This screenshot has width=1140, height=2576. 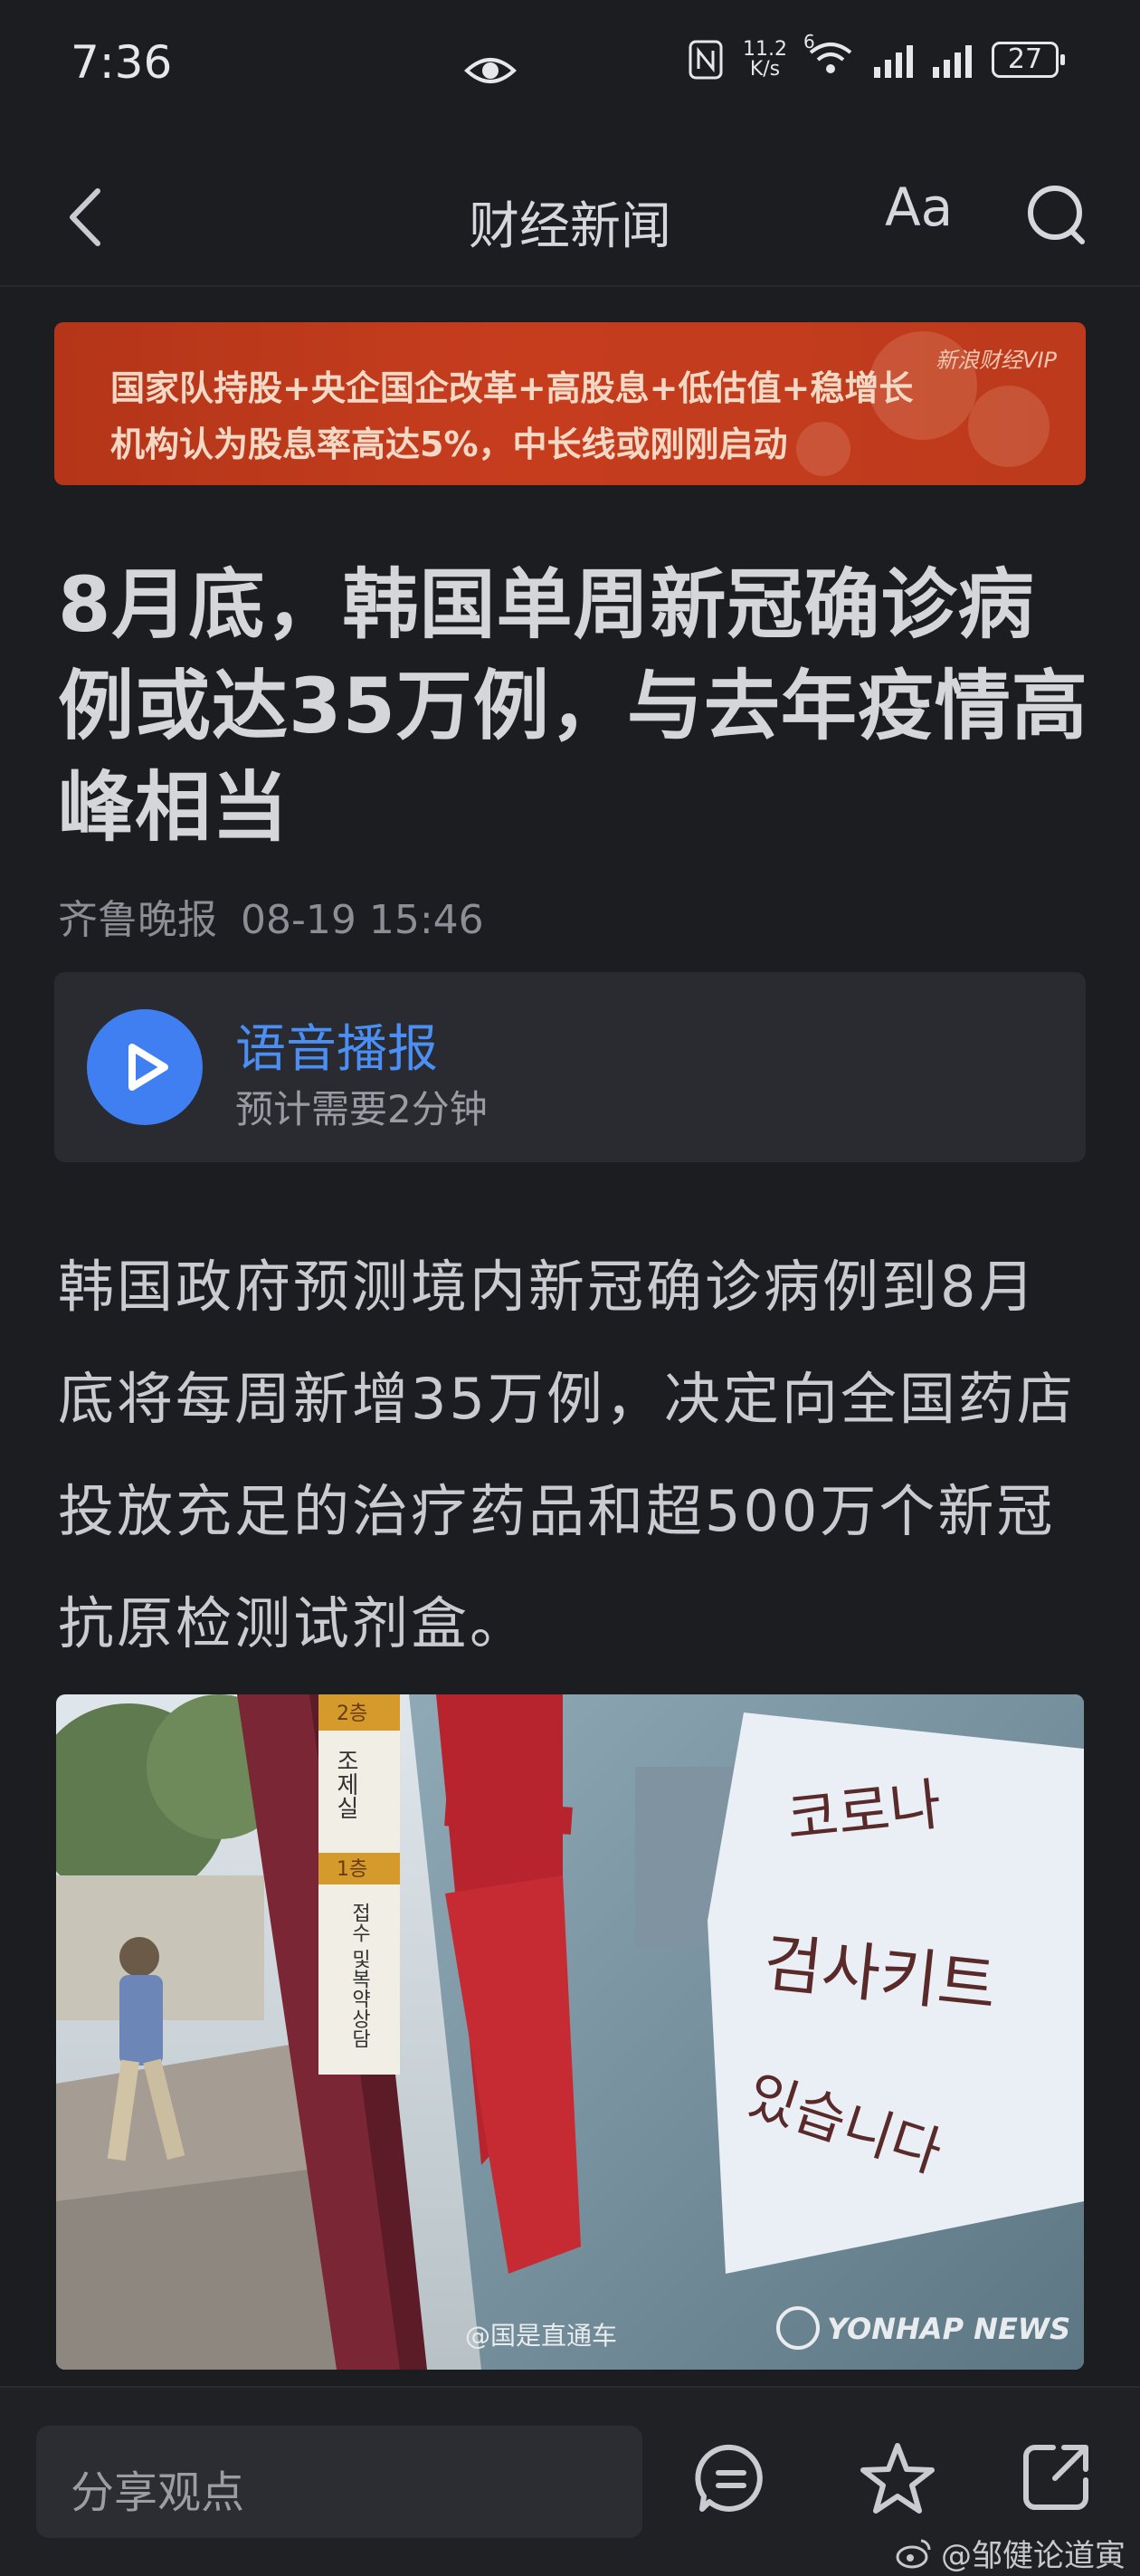 What do you see at coordinates (363, 920) in the screenshot?
I see `article-datetime: 08-19 15:46` at bounding box center [363, 920].